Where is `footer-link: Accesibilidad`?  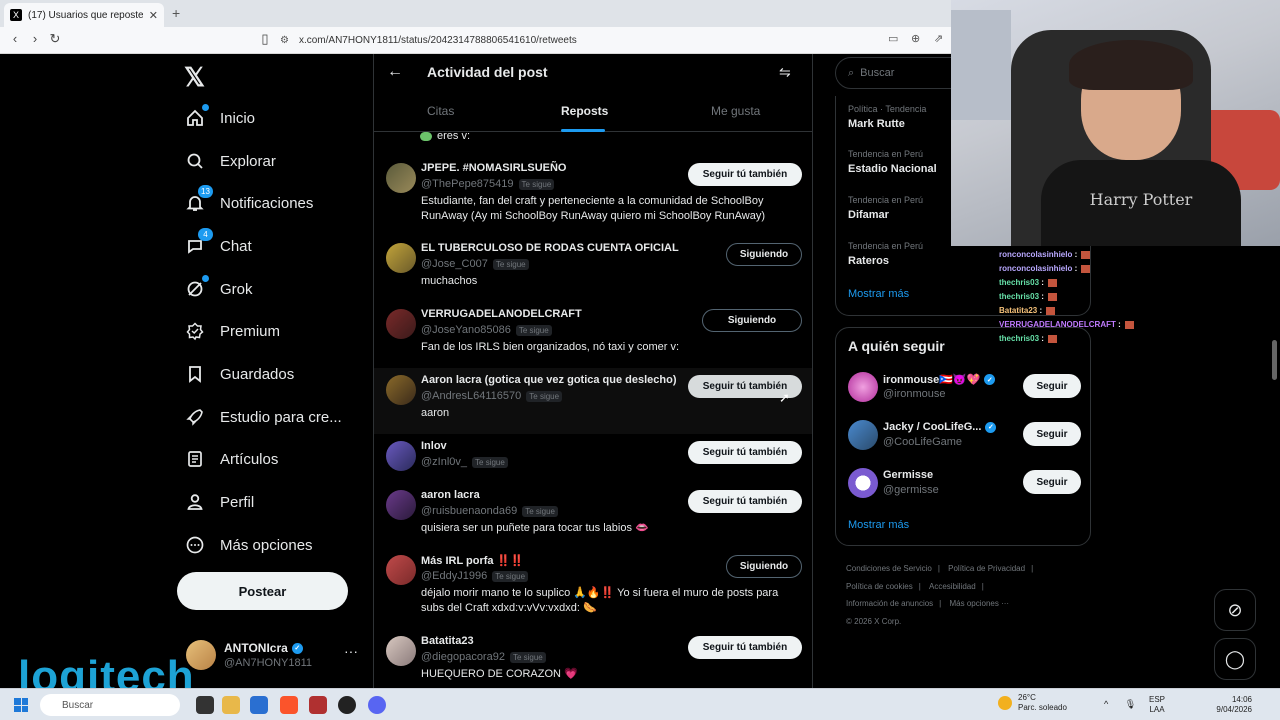
footer-link: Accesibilidad is located at coordinates (952, 586).